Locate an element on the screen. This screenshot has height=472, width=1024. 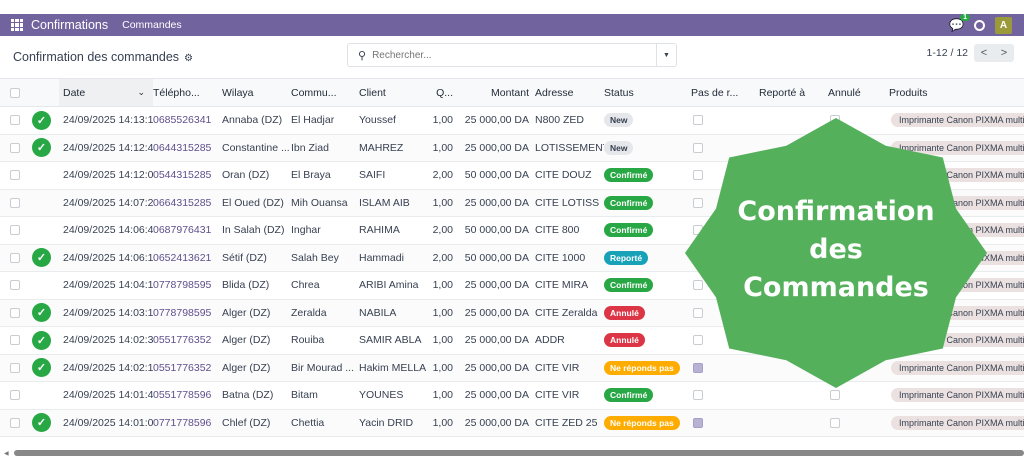
pager-prev-button: < is located at coordinates (984, 53).